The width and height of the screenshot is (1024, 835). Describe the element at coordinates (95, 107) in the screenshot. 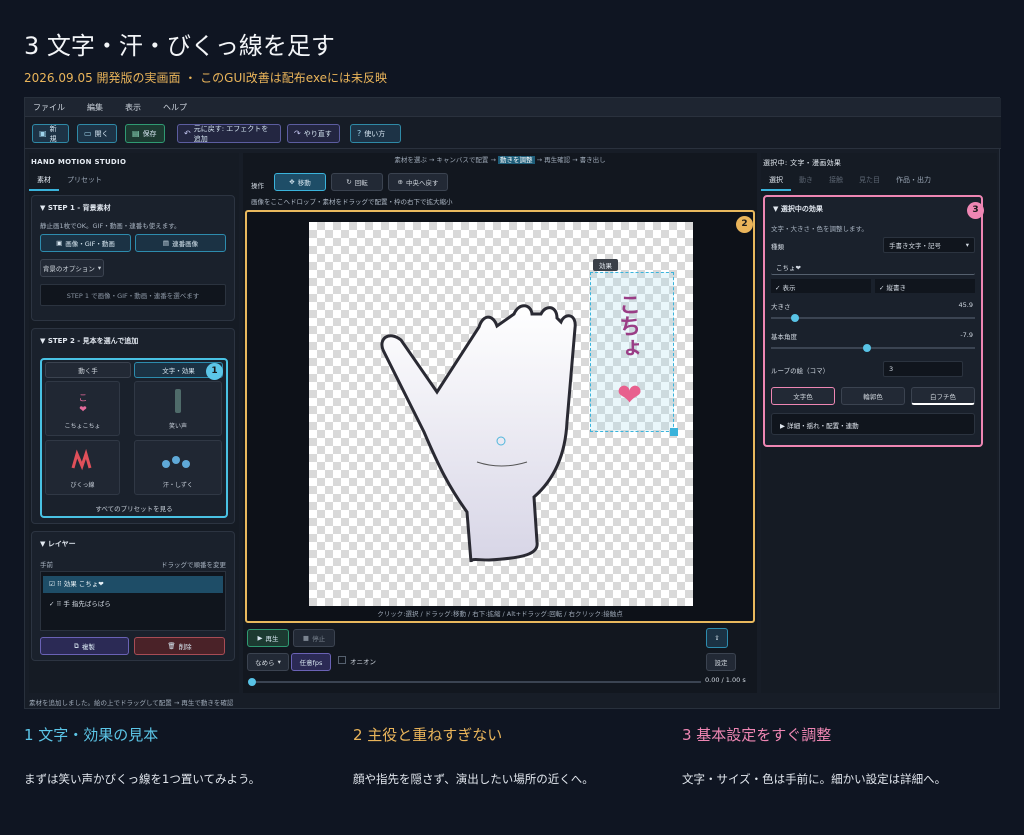

I see `menu-edit: 編集` at that location.